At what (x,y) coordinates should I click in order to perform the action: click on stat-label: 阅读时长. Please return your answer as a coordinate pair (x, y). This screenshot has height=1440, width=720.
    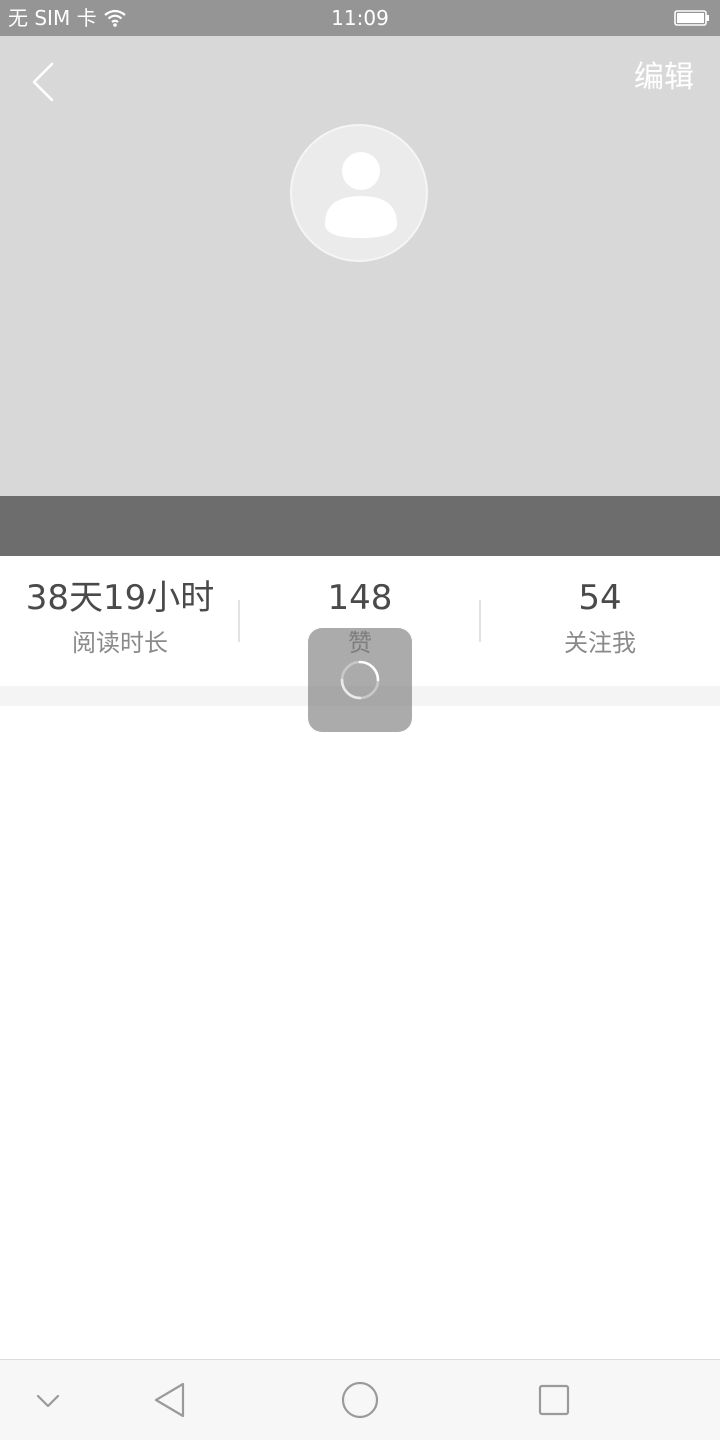
    Looking at the image, I should click on (120, 643).